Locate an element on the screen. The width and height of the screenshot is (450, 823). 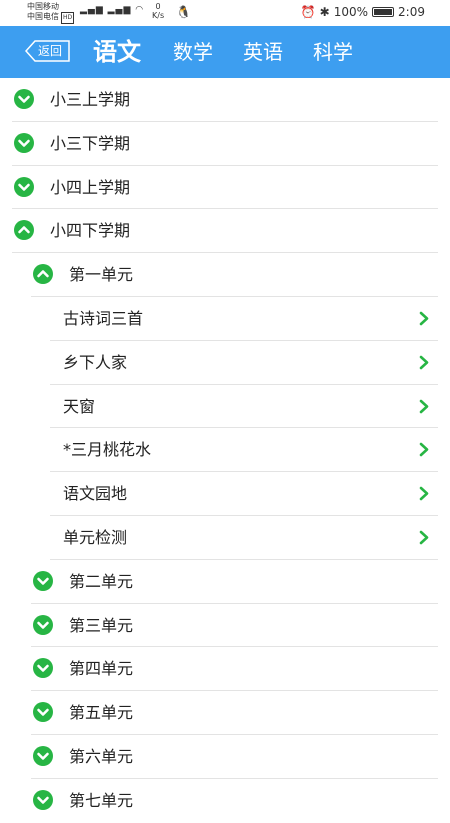
lesson-row: 单元检测 is located at coordinates (225, 538).